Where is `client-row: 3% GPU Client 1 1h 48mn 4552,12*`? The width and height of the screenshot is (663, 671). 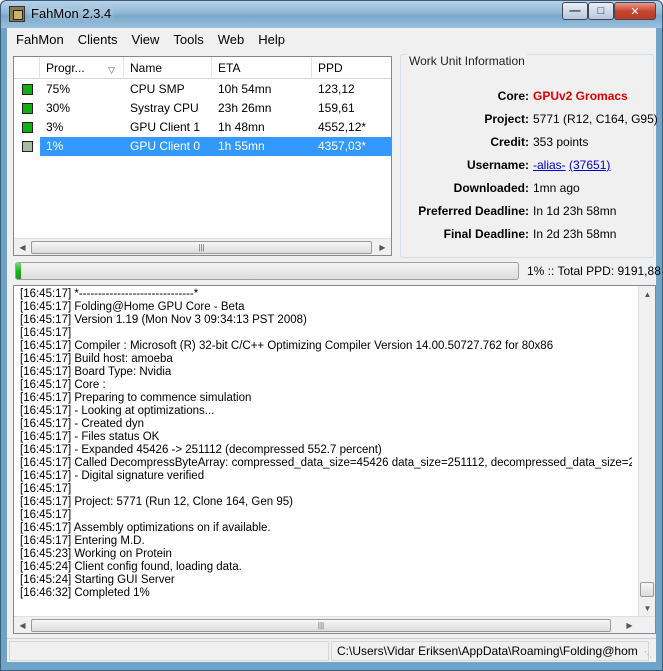
client-row: 3% GPU Client 1 1h 48mn 4552,12* is located at coordinates (202, 127).